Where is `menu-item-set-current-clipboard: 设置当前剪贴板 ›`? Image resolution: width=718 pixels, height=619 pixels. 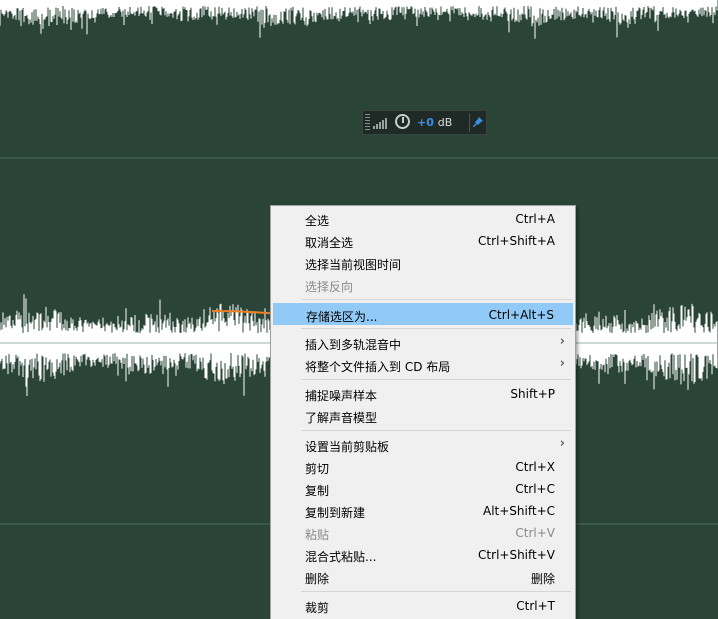
menu-item-set-current-clipboard: 设置当前剪贴板 › is located at coordinates (423, 445).